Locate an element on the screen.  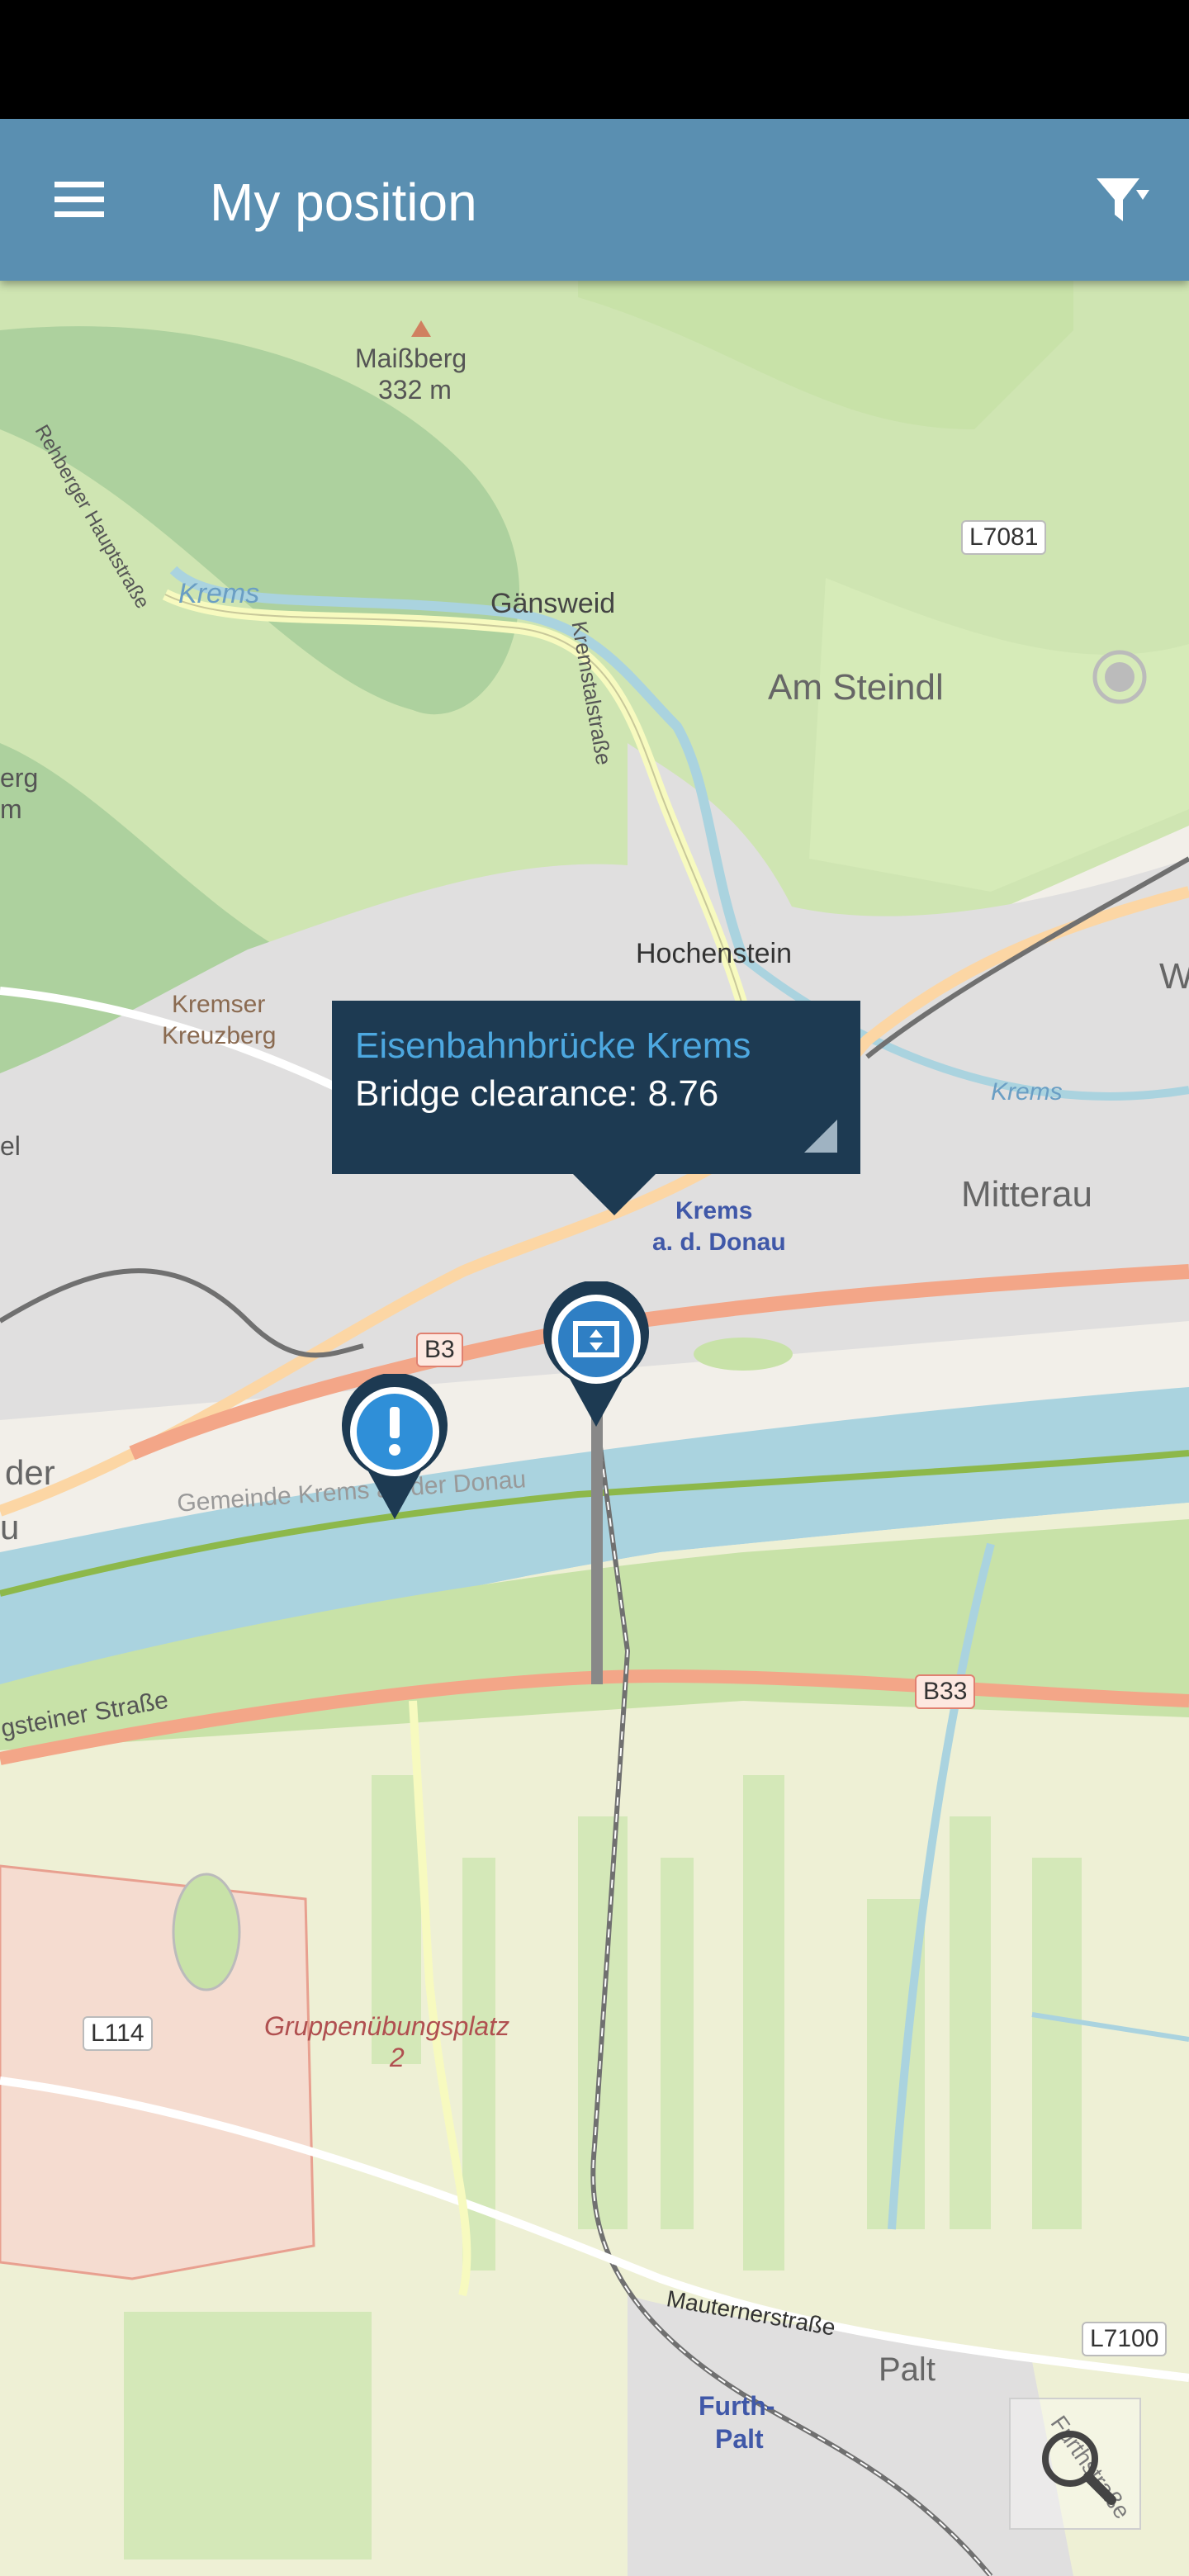
map-label-krems-river: Krems is located at coordinates (219, 593).